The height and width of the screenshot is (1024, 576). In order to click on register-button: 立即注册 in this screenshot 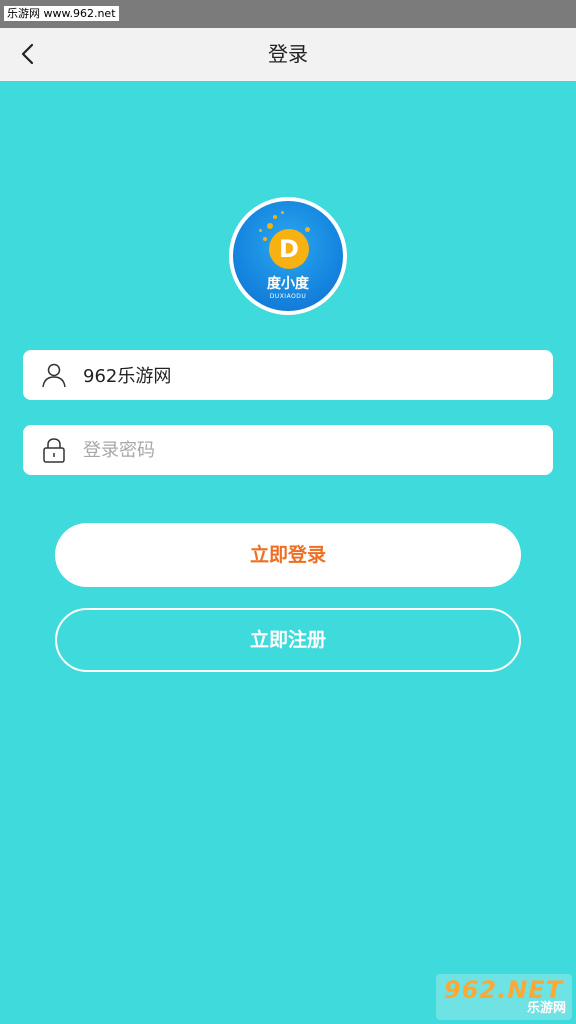, I will do `click(288, 640)`.